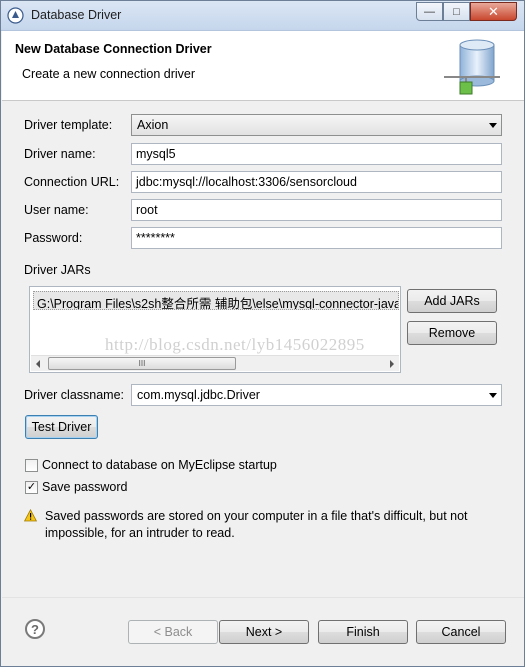 This screenshot has height=667, width=525. Describe the element at coordinates (76, 15) in the screenshot. I see `window-title: Database Driver` at that location.